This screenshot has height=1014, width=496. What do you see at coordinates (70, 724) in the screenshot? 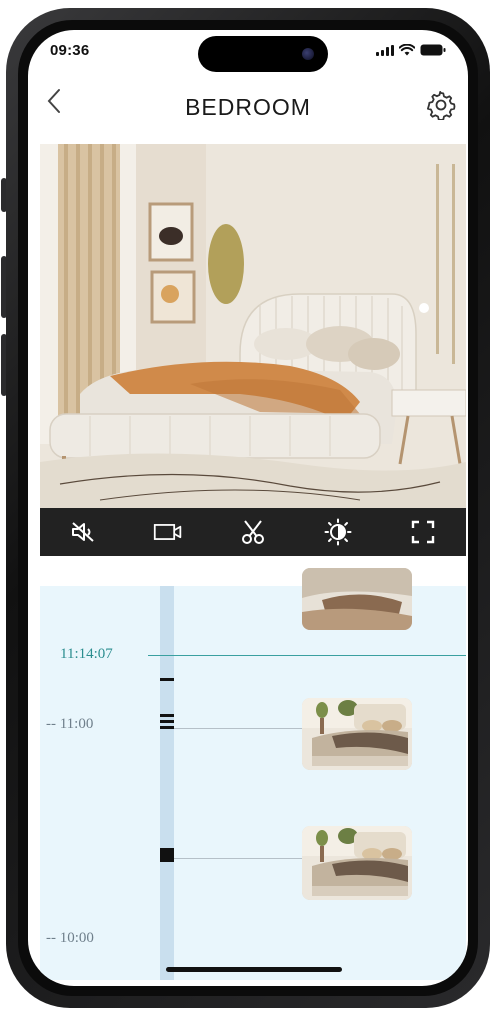
I see `time-label: -- 11:00` at bounding box center [70, 724].